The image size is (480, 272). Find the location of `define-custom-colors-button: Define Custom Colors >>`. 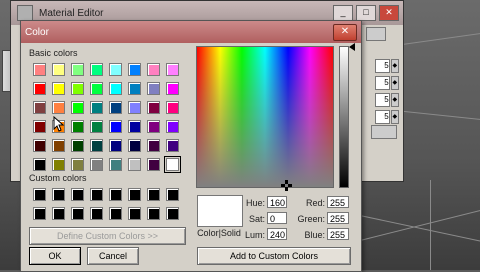

define-custom-colors-button: Define Custom Colors >> is located at coordinates (107, 236).